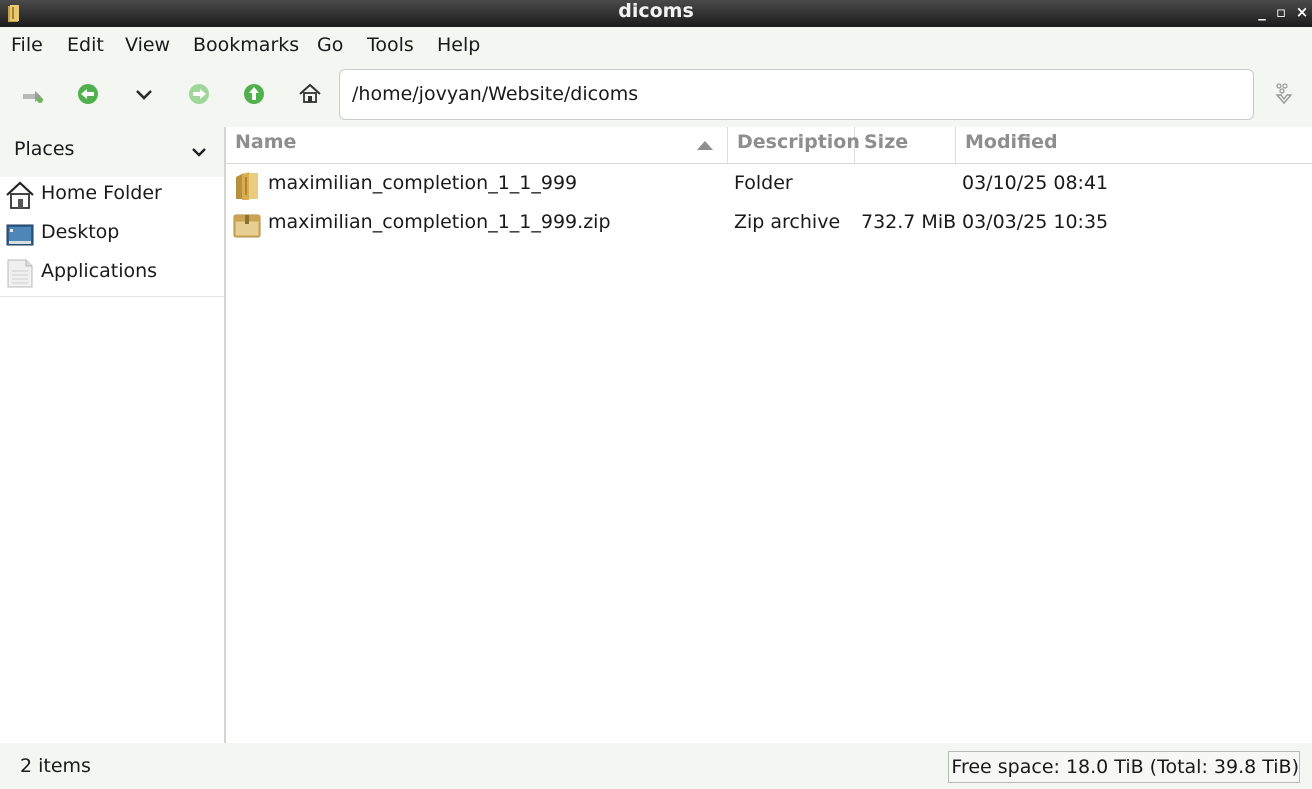 The image size is (1312, 789). What do you see at coordinates (905, 145) in the screenshot?
I see `column-header-size: Size` at bounding box center [905, 145].